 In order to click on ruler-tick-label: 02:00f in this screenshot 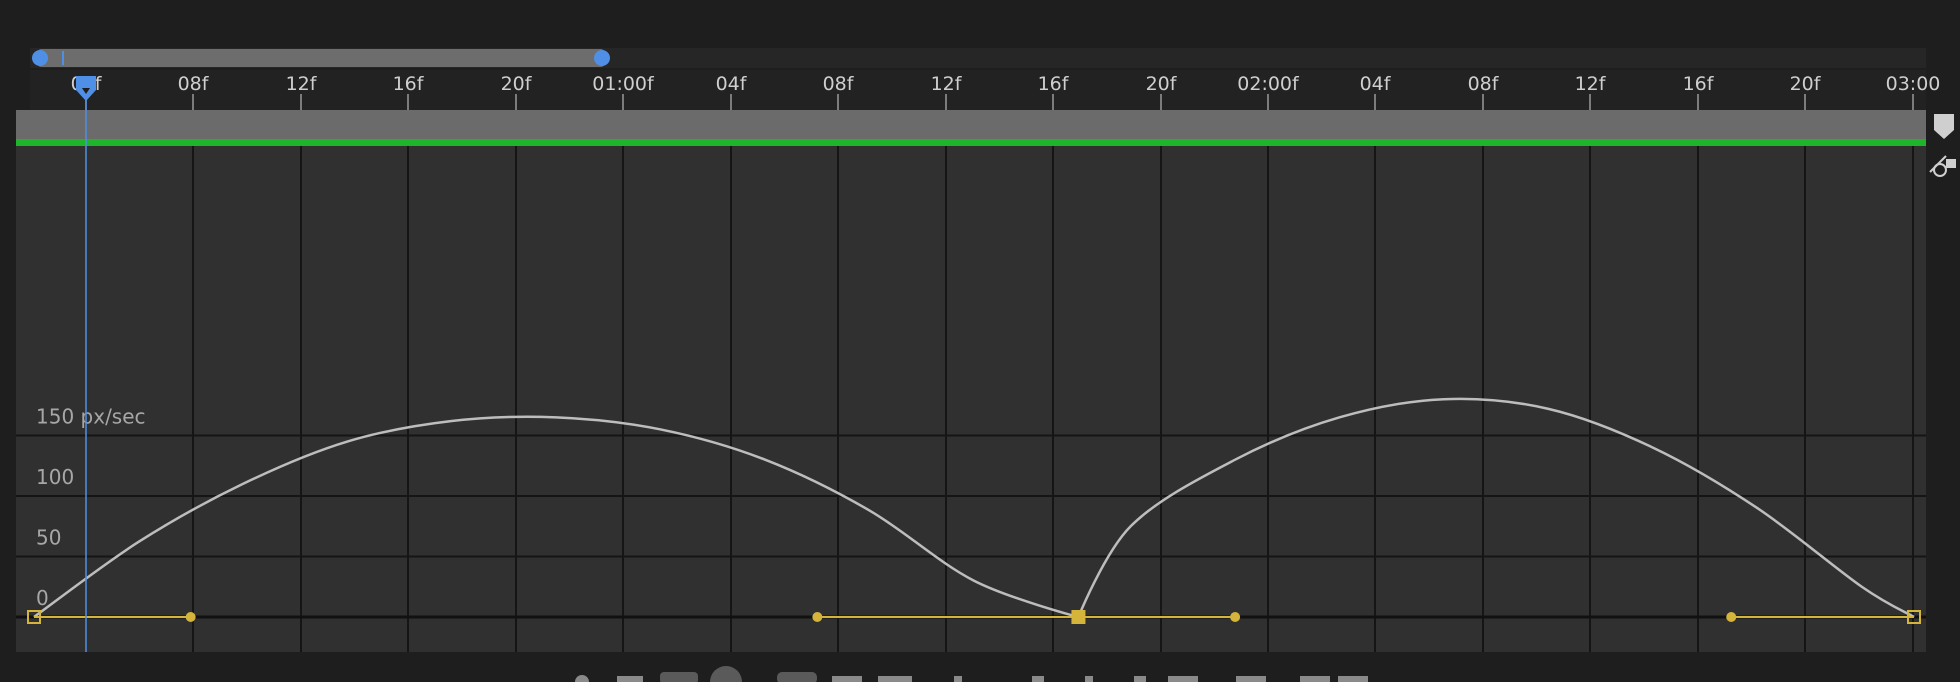, I will do `click(1268, 84)`.